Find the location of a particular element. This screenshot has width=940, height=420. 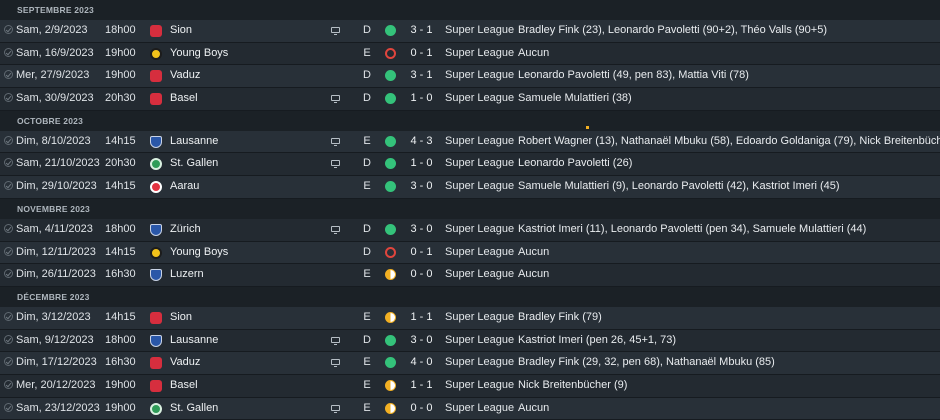

month-header: OCTOBRE 2023 is located at coordinates (470, 120).